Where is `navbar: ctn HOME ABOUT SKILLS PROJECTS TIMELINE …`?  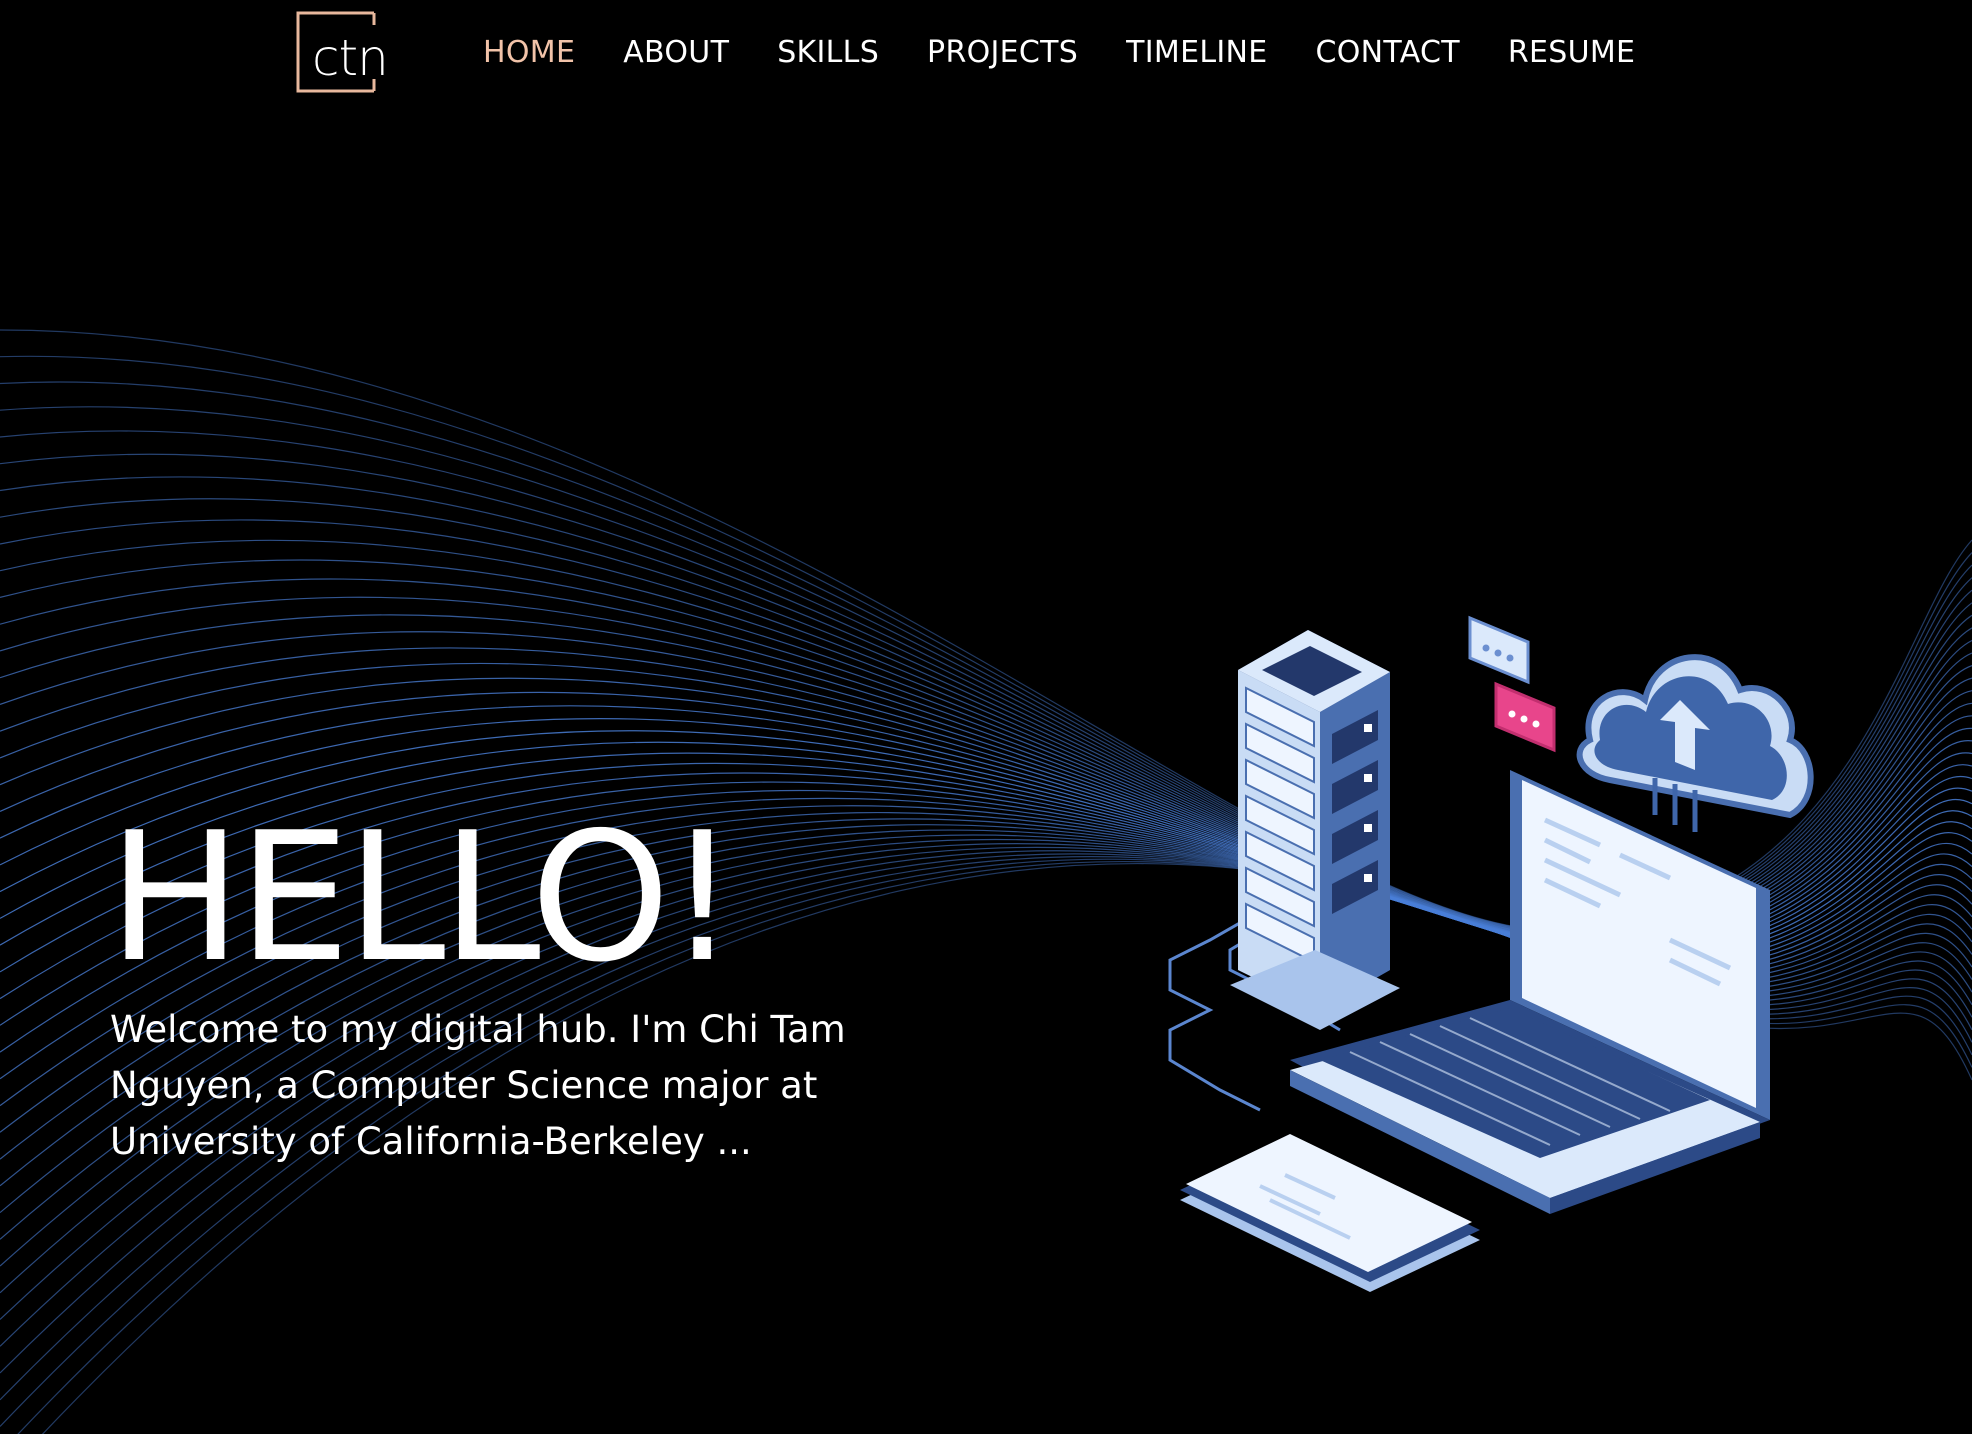
navbar: ctn HOME ABOUT SKILLS PROJECTS TIMELINE … is located at coordinates (986, 52).